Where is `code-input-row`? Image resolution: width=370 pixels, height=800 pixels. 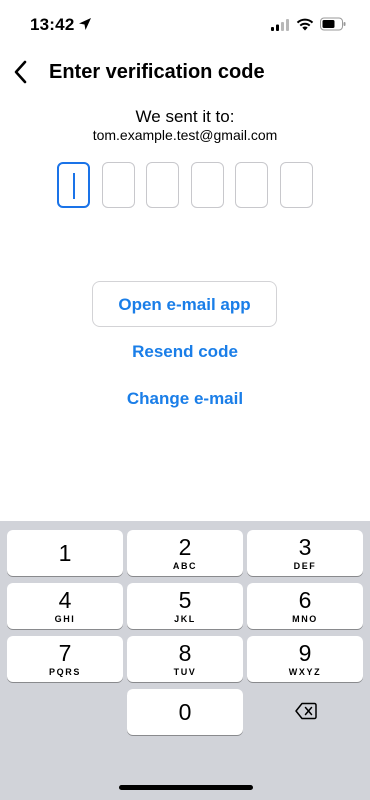 code-input-row is located at coordinates (185, 185).